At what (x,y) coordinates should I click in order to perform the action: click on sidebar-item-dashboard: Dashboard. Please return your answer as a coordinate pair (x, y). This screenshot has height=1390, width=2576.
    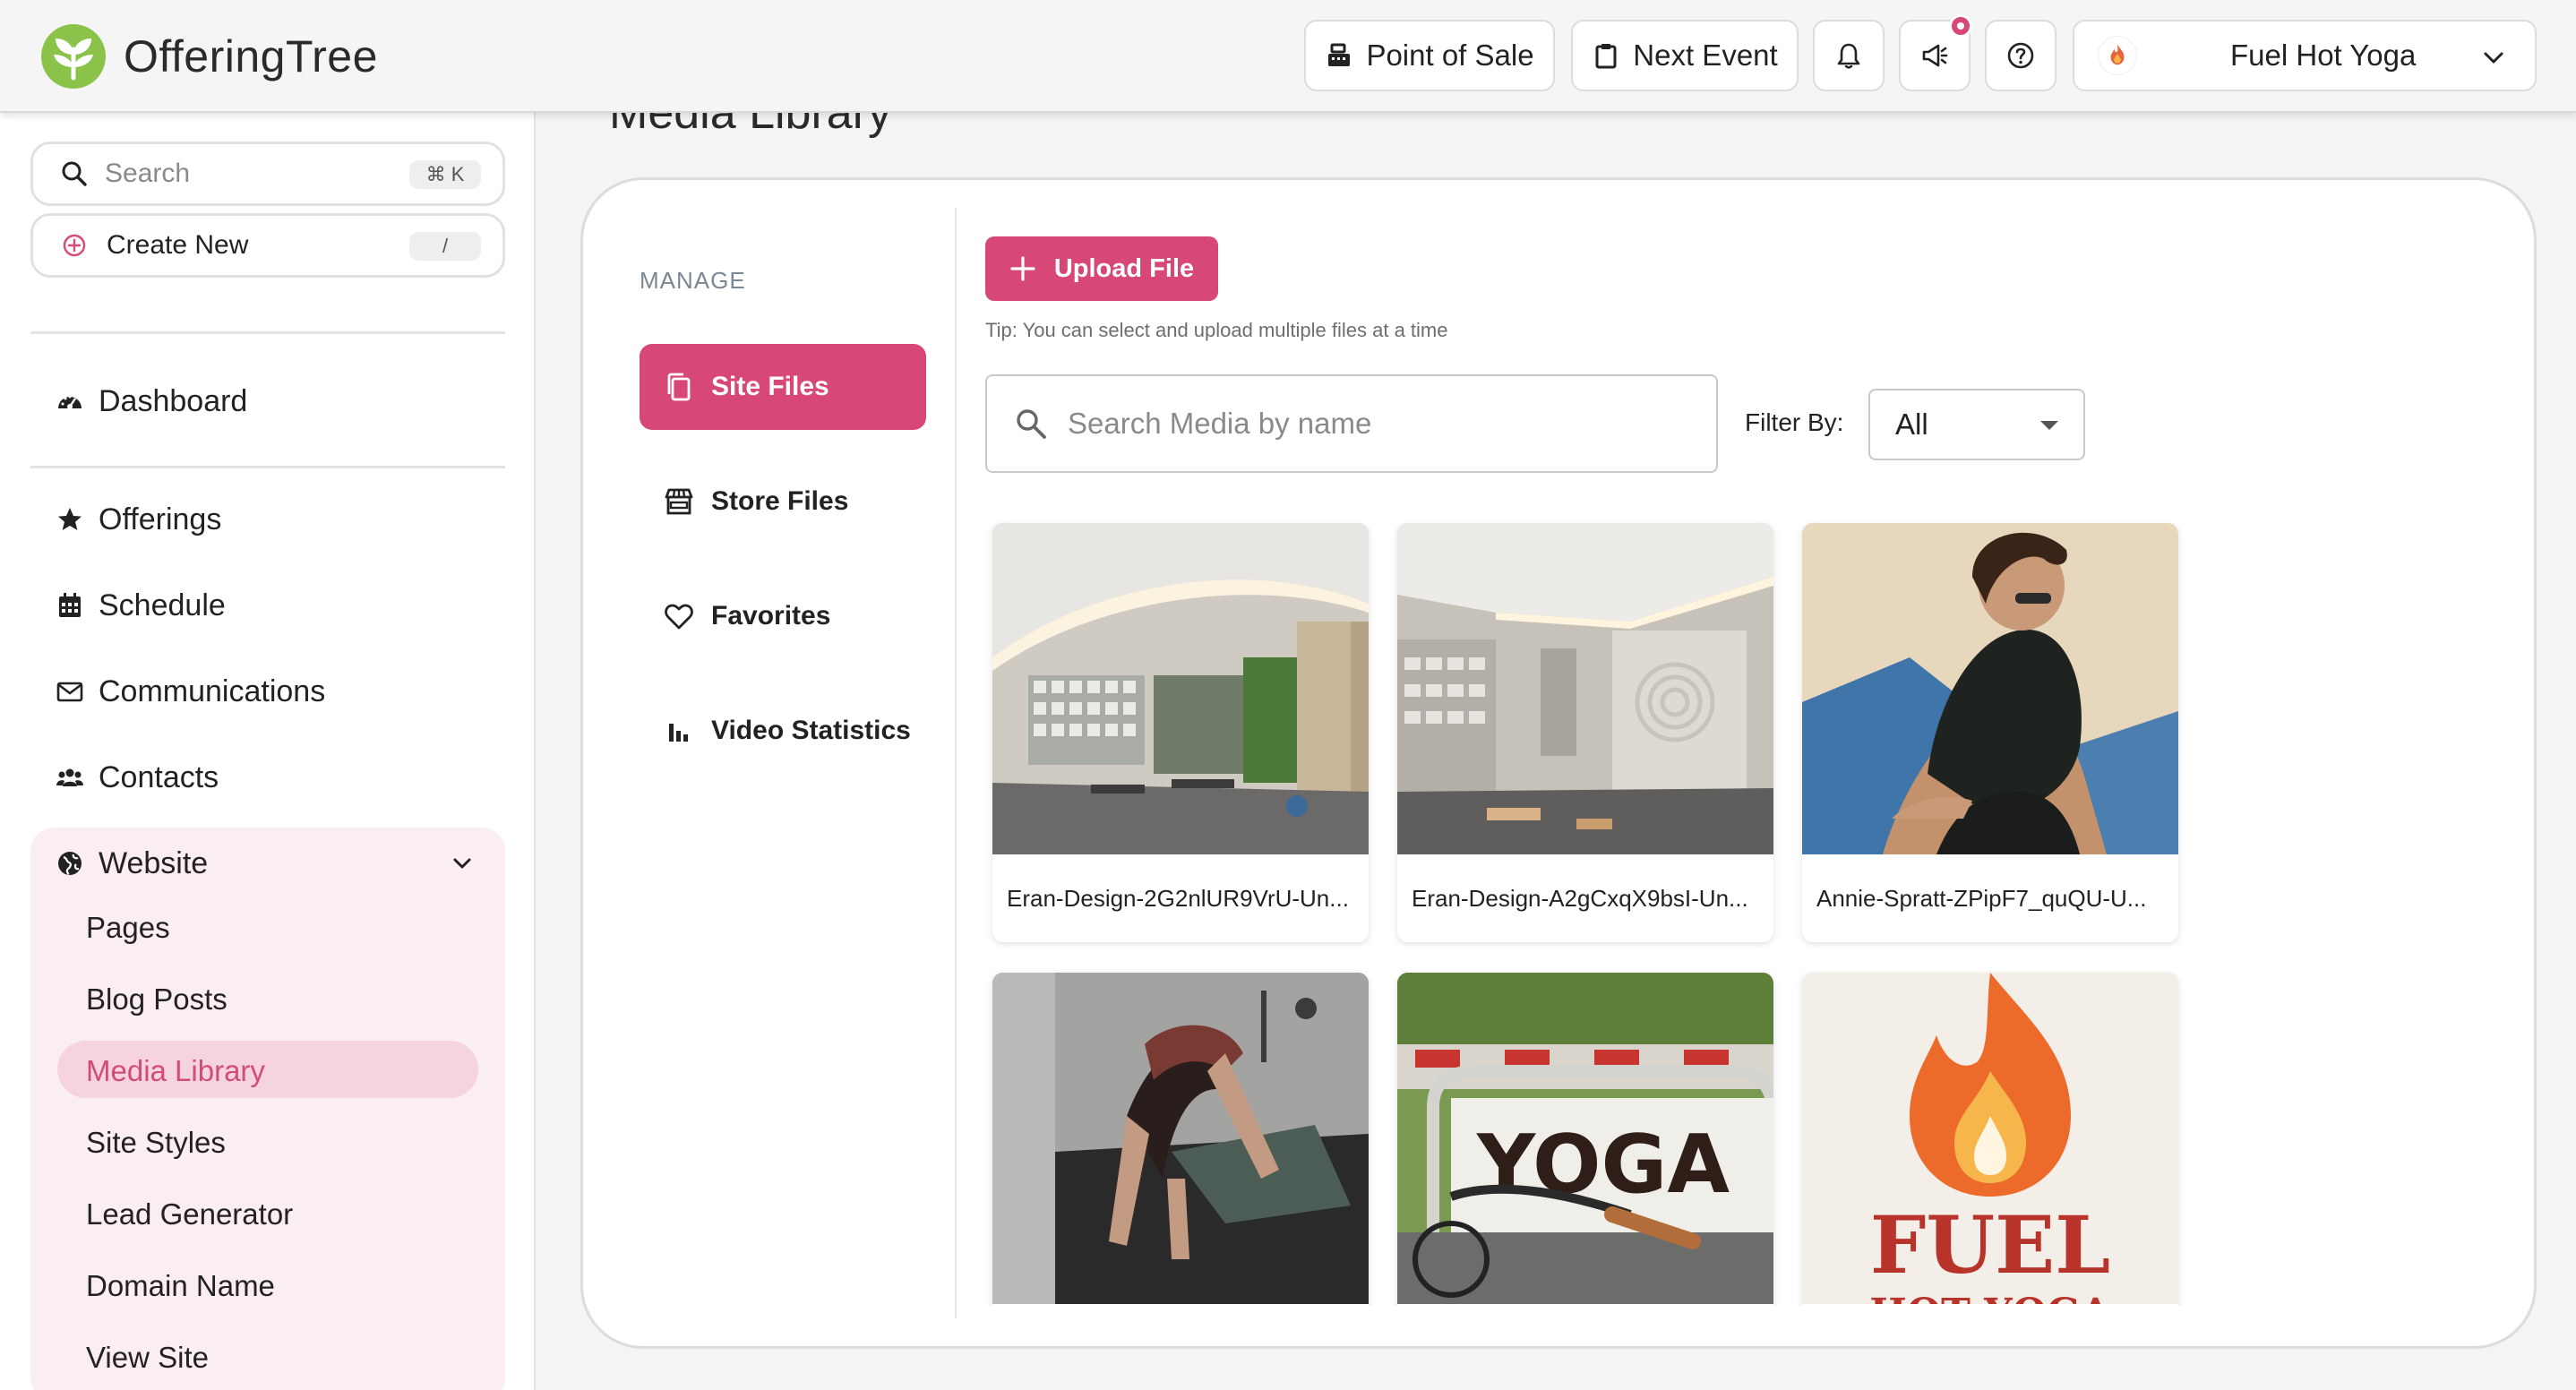
    Looking at the image, I should click on (151, 401).